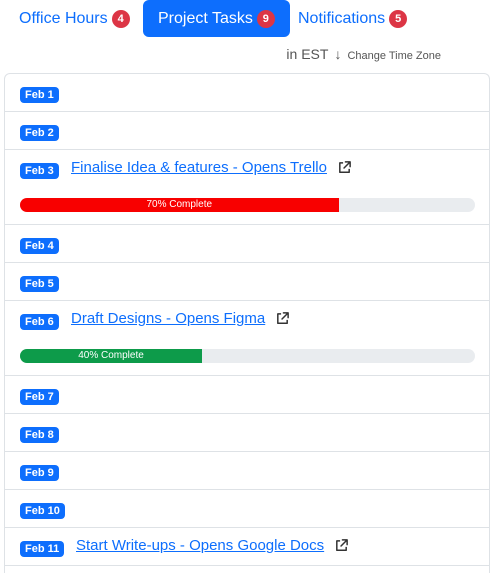 The image size is (499, 573). What do you see at coordinates (39, 95) in the screenshot?
I see `date-badge: Feb 1` at bounding box center [39, 95].